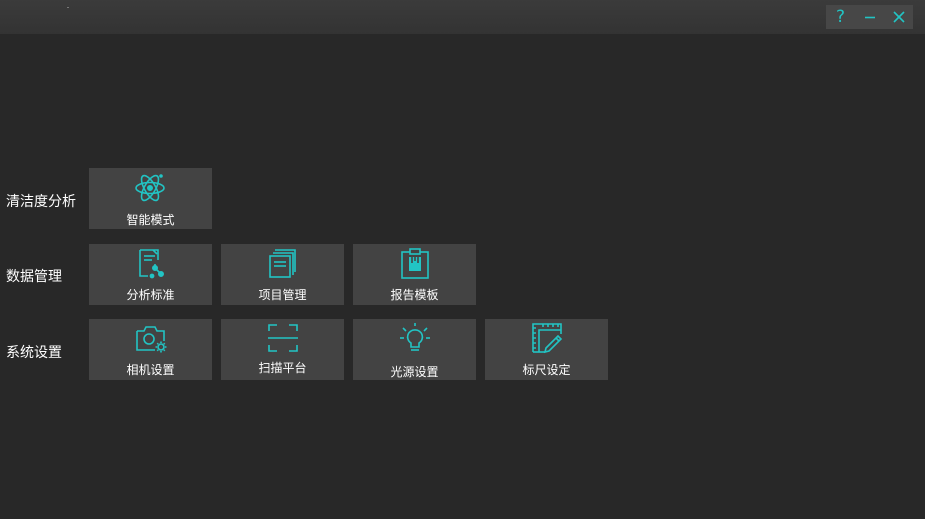 Image resolution: width=925 pixels, height=519 pixels. Describe the element at coordinates (414, 295) in the screenshot. I see `tile-label: 报告模板` at that location.